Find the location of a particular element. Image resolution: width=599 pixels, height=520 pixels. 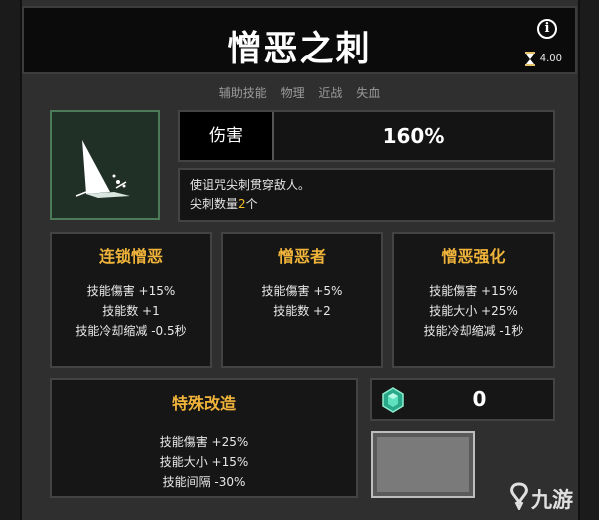

upgrade-card-enhance: 憎恶强化 技能傷害 +15% 技能大小 +25% 技能冷却缩减 -1秒 is located at coordinates (473, 300).